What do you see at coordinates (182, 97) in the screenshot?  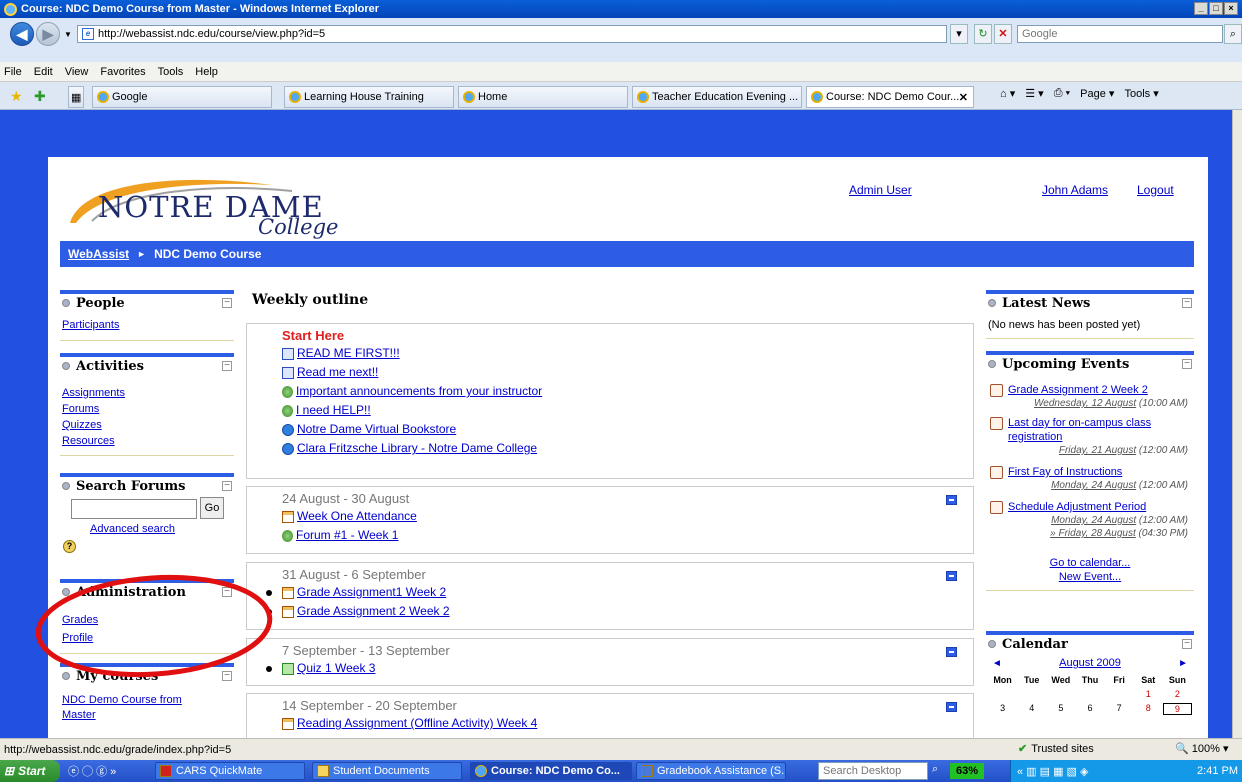 I see `tab-google: Google` at bounding box center [182, 97].